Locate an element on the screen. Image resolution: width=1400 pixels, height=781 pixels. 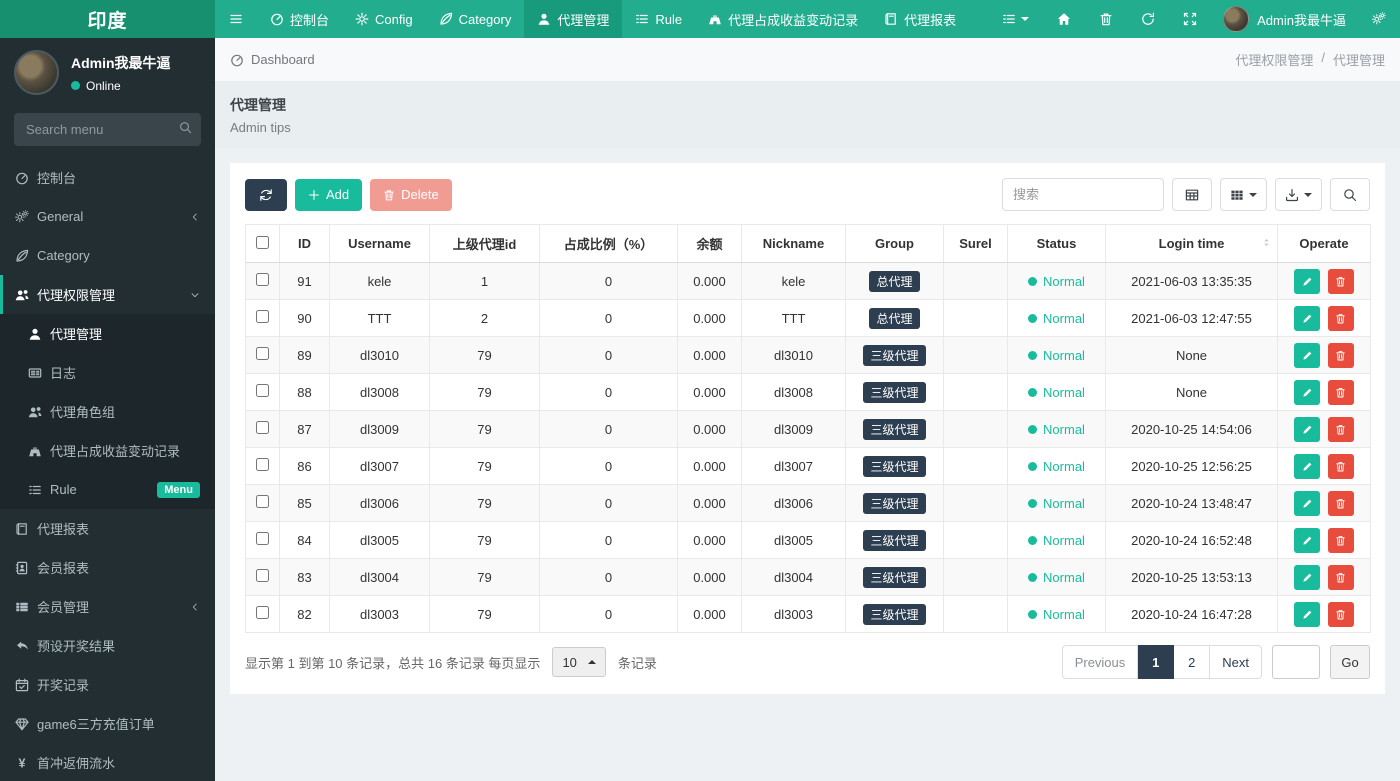
columns-button is located at coordinates (1243, 194).